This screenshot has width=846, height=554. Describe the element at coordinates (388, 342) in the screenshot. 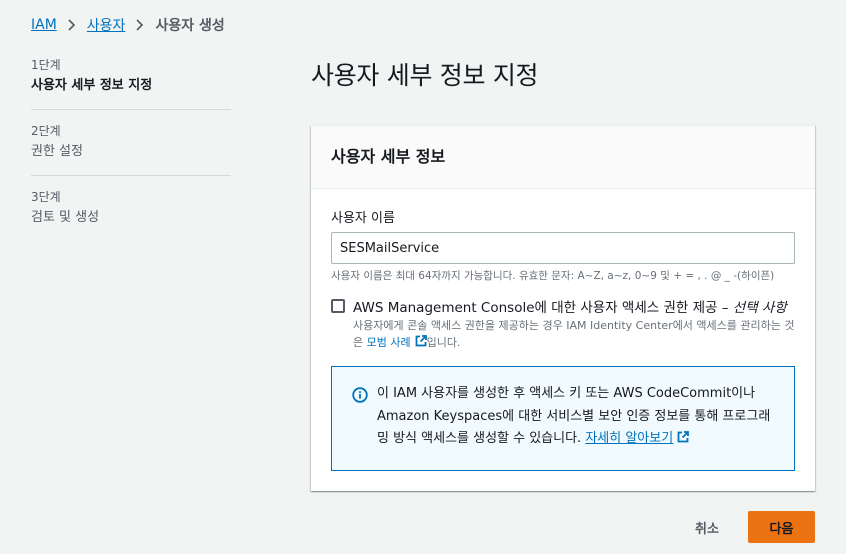

I see `best-practice-link-text: 모범 사례` at that location.